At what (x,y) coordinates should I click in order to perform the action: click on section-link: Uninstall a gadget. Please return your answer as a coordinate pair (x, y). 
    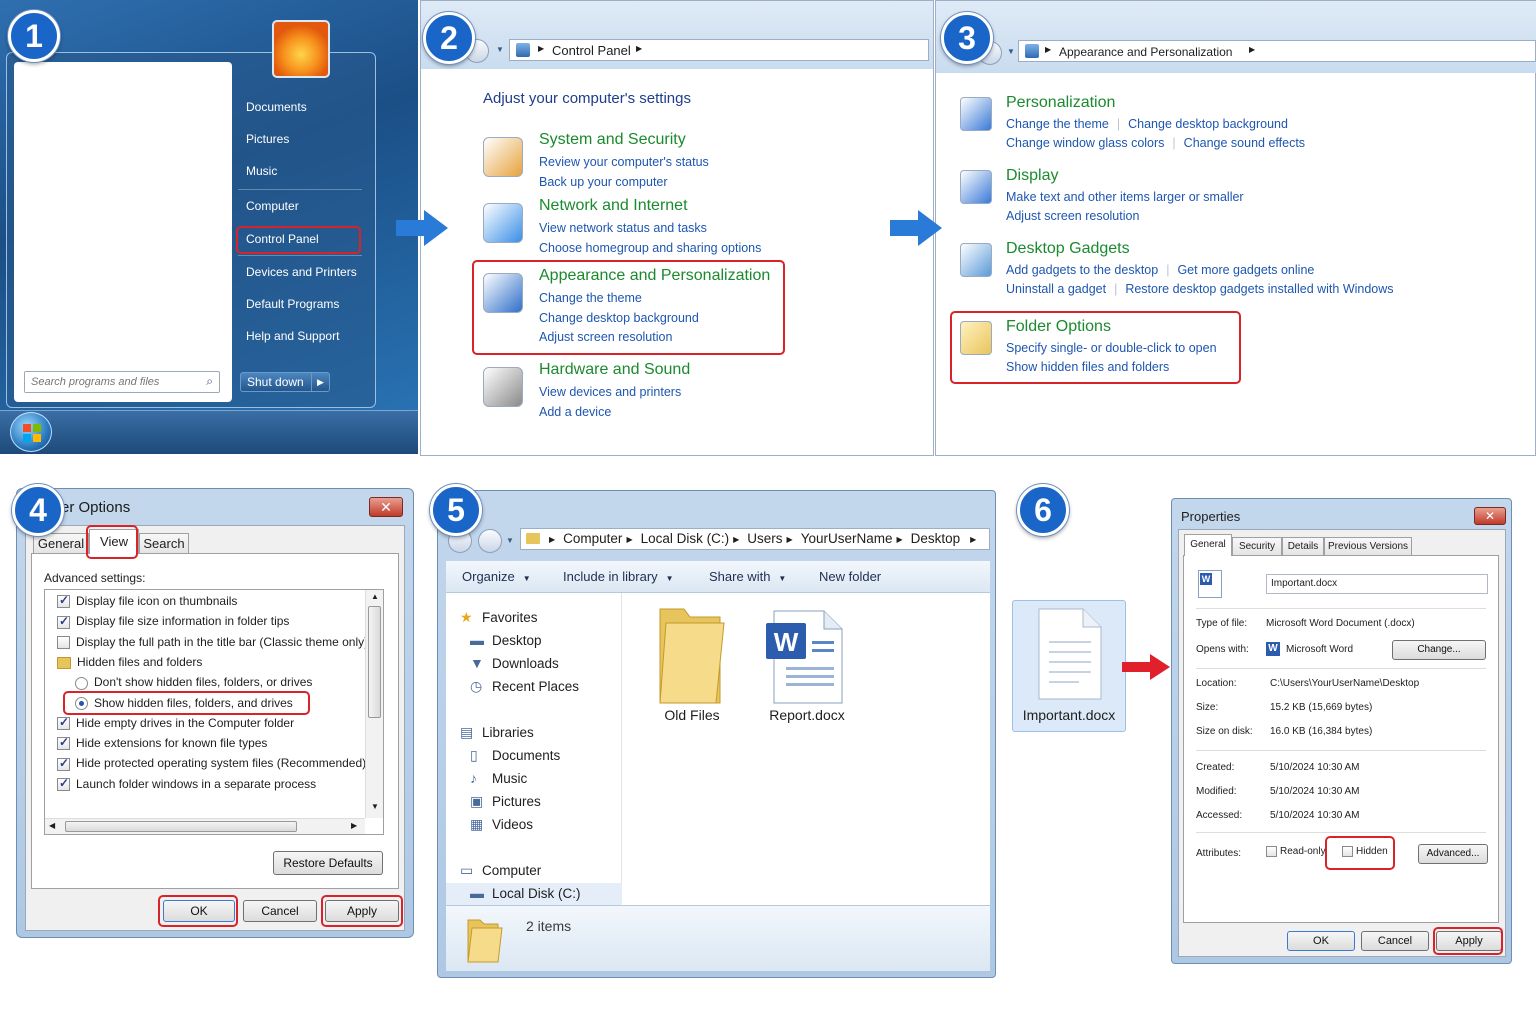
    Looking at the image, I should click on (1056, 289).